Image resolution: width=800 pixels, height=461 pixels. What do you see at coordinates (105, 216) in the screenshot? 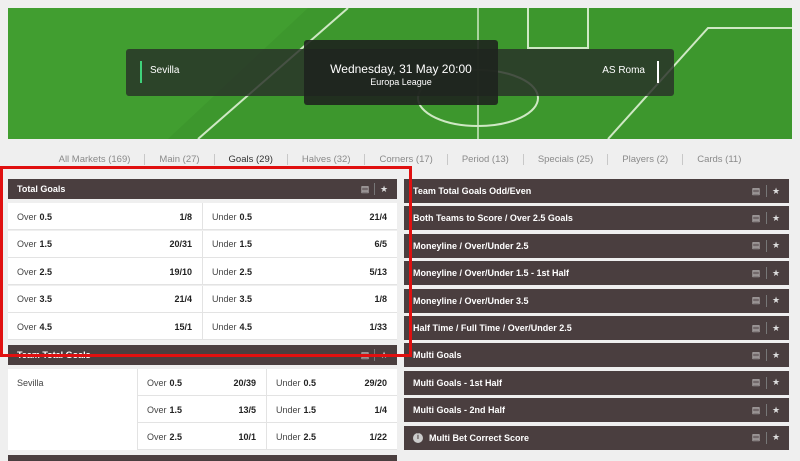
I see `over-selection: Over 0.5 1/8` at bounding box center [105, 216].